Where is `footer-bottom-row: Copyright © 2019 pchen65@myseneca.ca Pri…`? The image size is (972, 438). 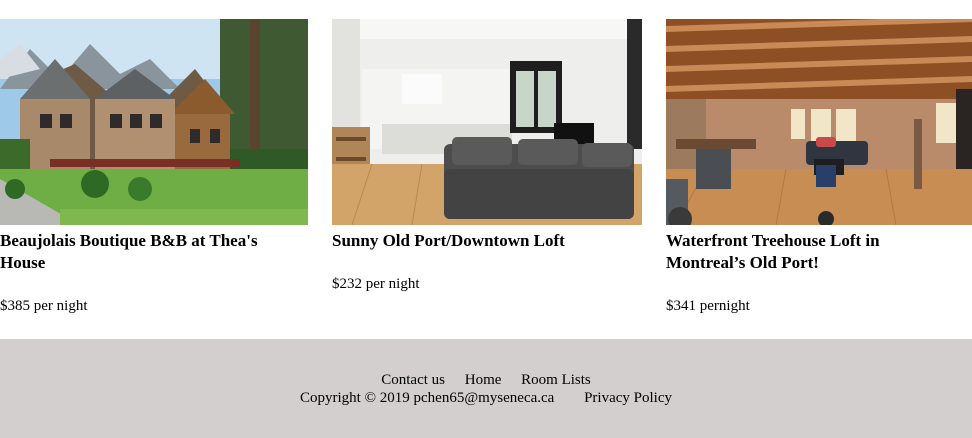 footer-bottom-row: Copyright © 2019 pchen65@myseneca.ca Pri… is located at coordinates (486, 398).